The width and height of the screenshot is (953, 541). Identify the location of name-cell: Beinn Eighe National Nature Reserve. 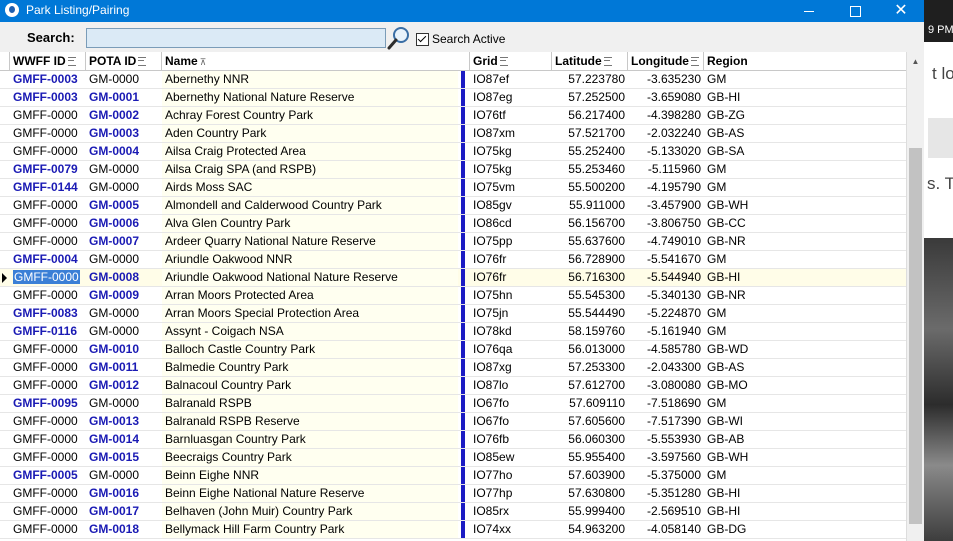
(310, 493).